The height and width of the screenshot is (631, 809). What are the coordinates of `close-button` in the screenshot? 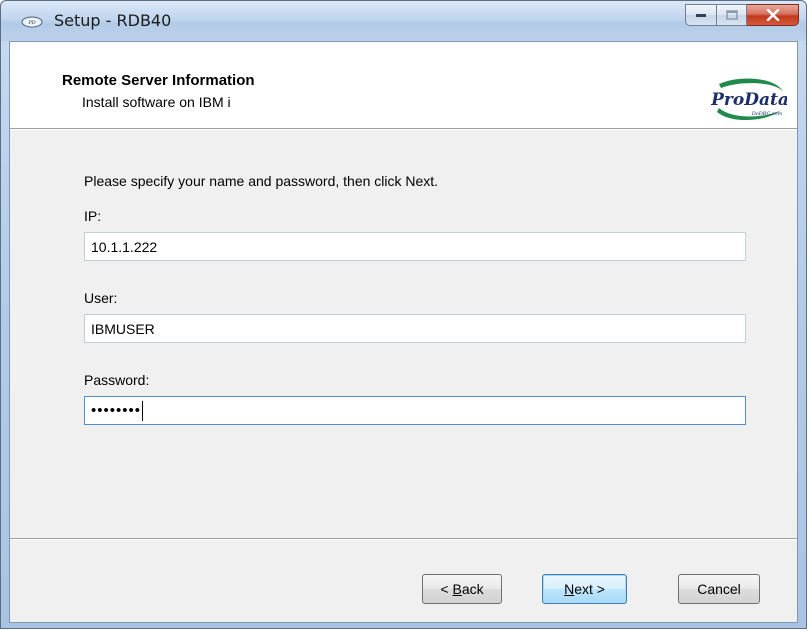 It's located at (773, 15).